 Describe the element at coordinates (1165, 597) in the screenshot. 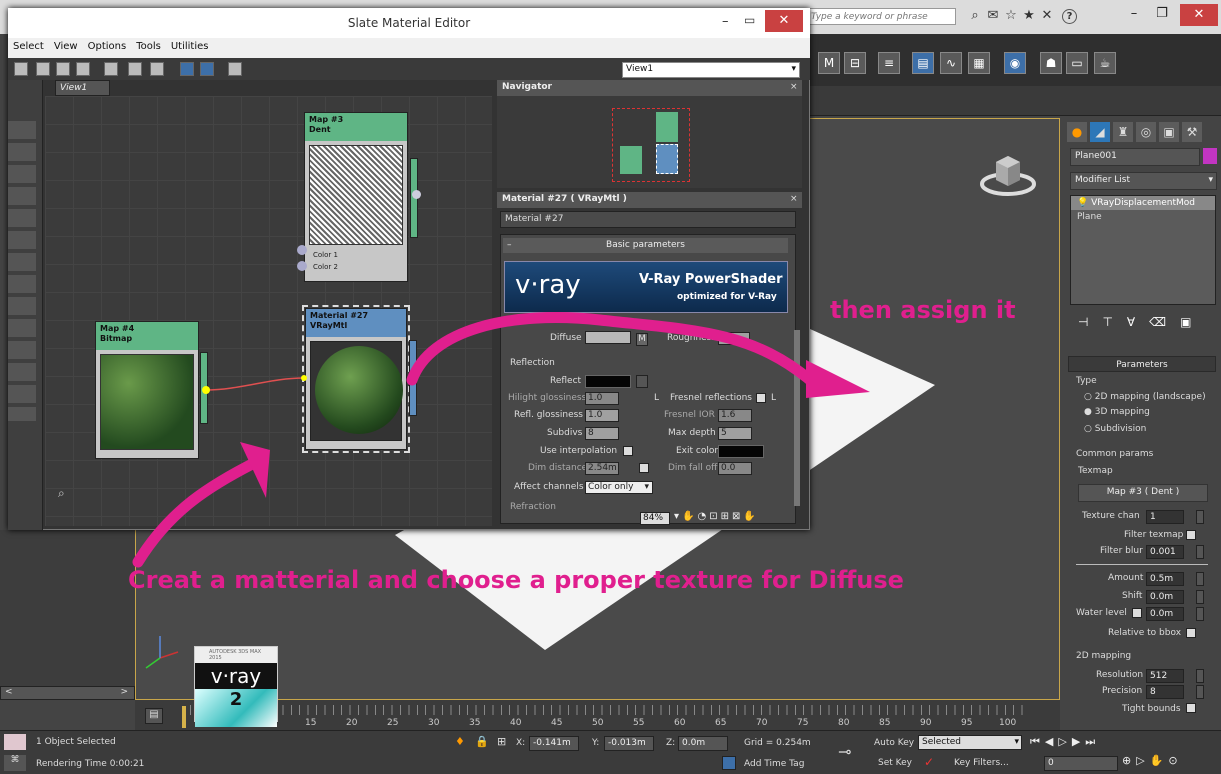

I see `shift-field: 0.0m` at that location.